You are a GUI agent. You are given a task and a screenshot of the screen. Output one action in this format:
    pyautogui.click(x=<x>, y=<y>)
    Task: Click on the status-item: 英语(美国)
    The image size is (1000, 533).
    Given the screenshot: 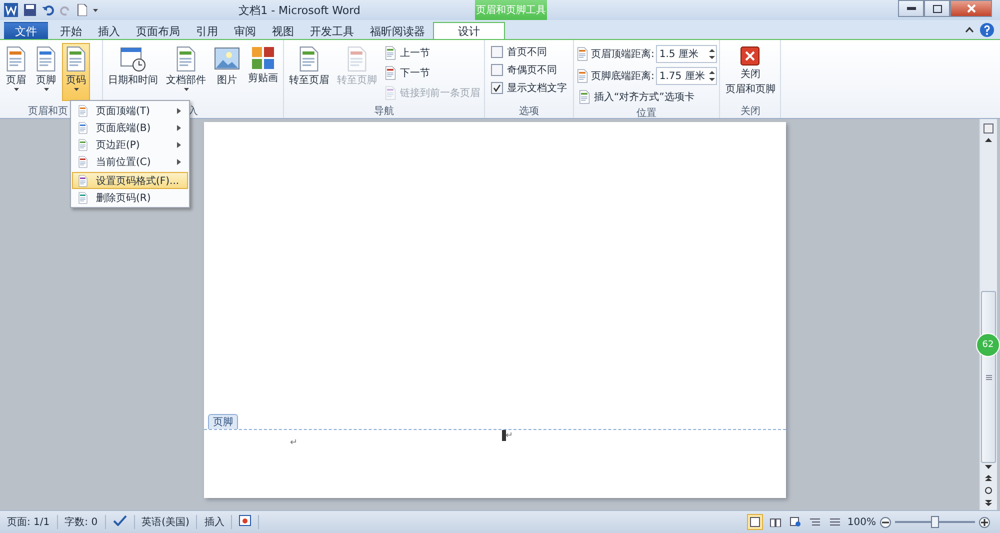 What is the action you would take?
    pyautogui.click(x=166, y=522)
    